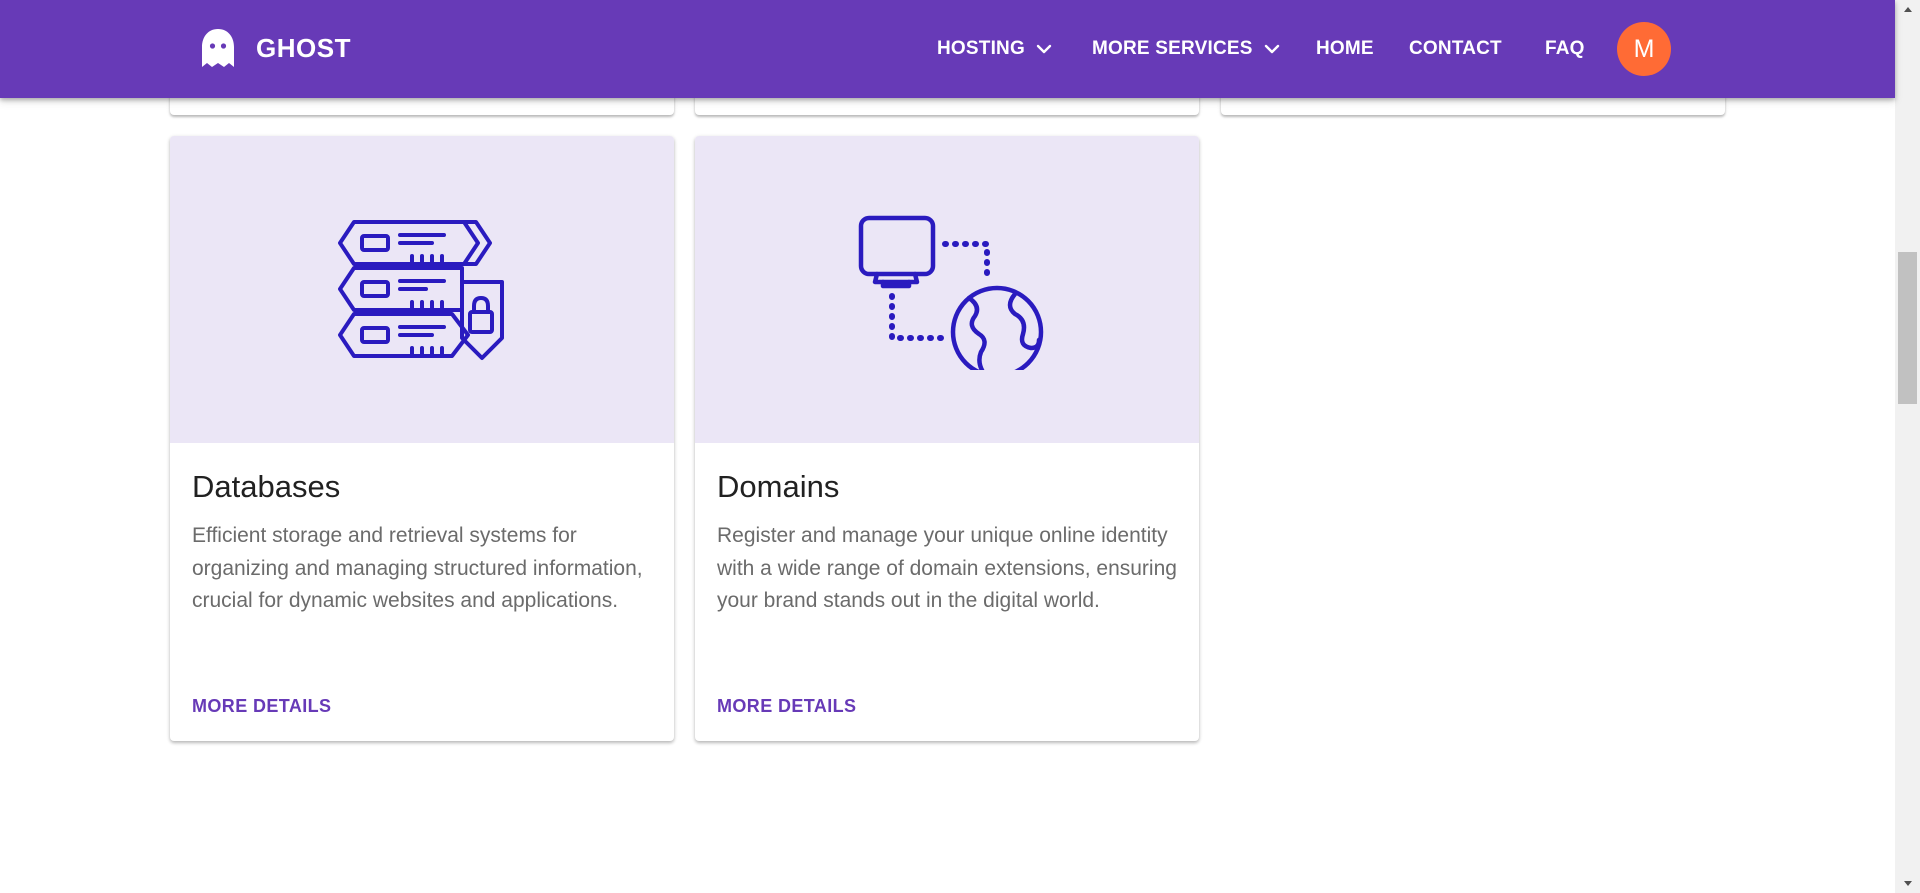  I want to click on nav-home: HOME, so click(1345, 49).